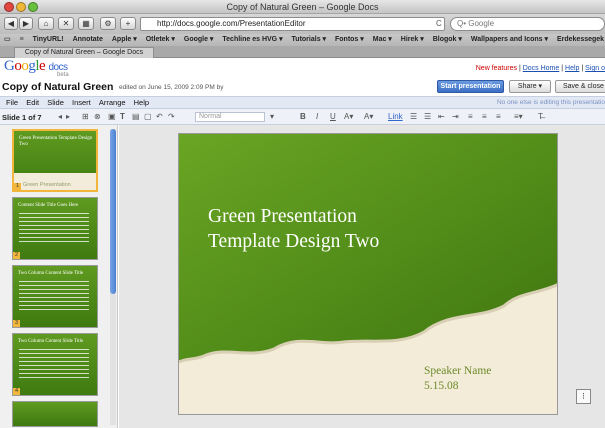 The height and width of the screenshot is (428, 605). I want to click on slide-speaker-name: Speaker Name, so click(457, 371).